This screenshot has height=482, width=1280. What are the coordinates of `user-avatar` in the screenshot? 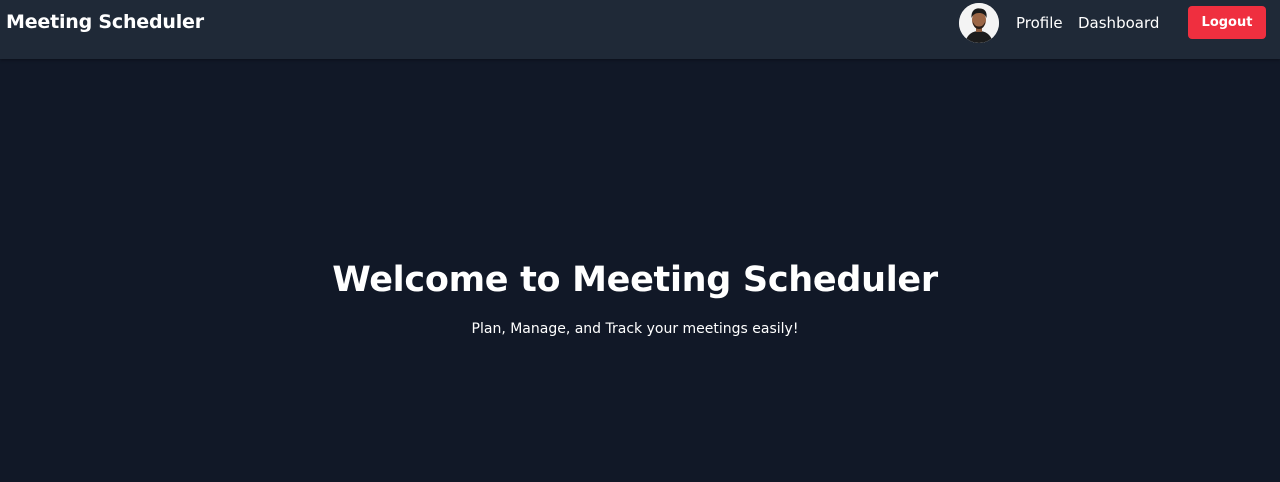 It's located at (979, 23).